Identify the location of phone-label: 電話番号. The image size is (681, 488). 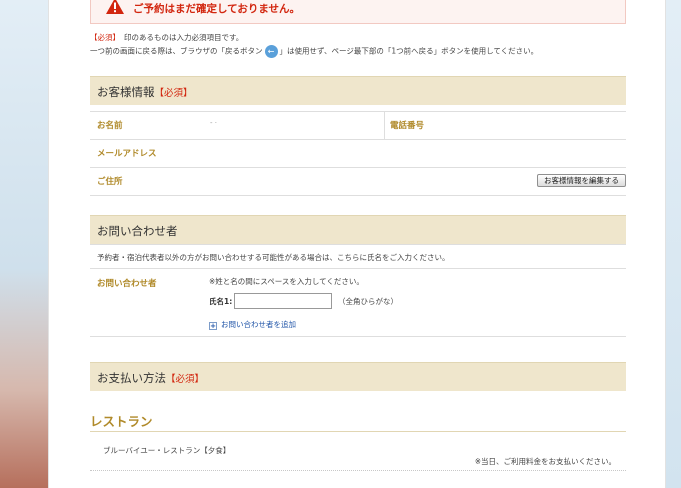
(407, 126).